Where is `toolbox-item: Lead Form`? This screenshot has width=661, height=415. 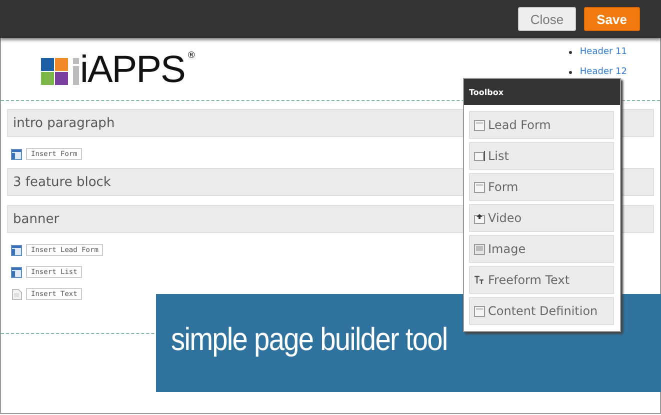 toolbox-item: Lead Form is located at coordinates (541, 125).